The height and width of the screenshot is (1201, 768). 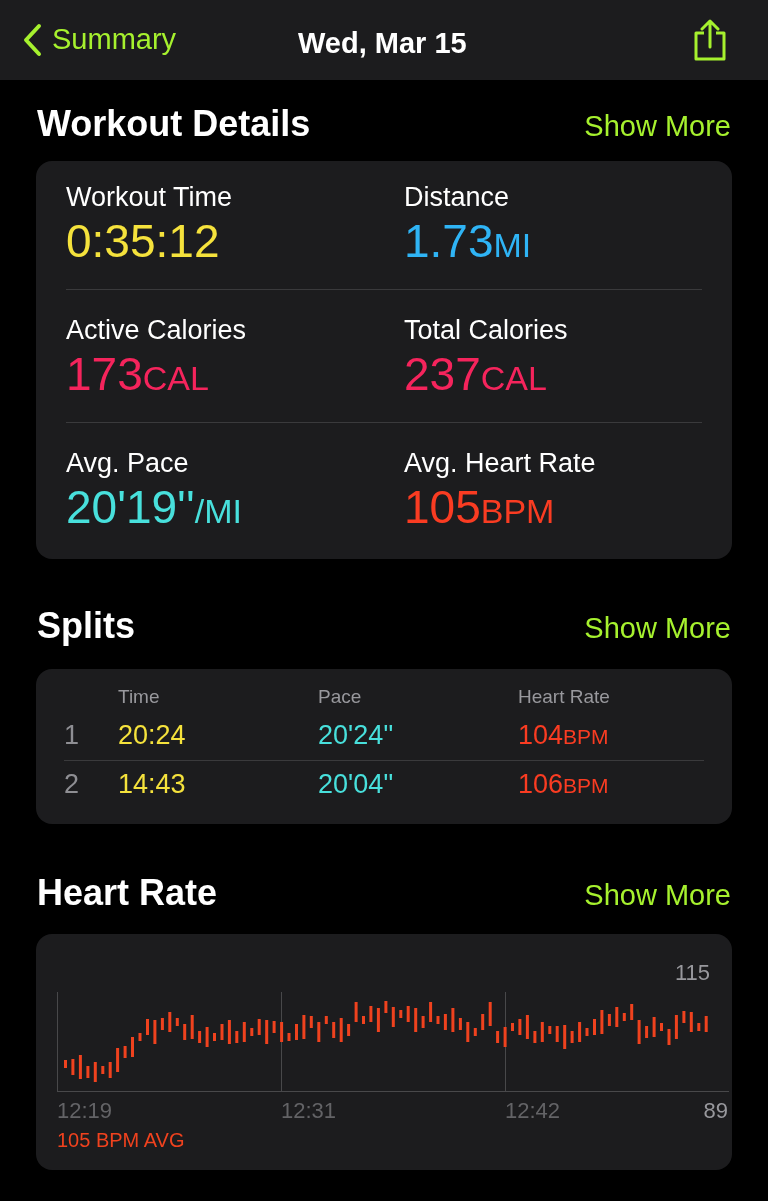 I want to click on section-title: Splits, so click(x=86, y=626).